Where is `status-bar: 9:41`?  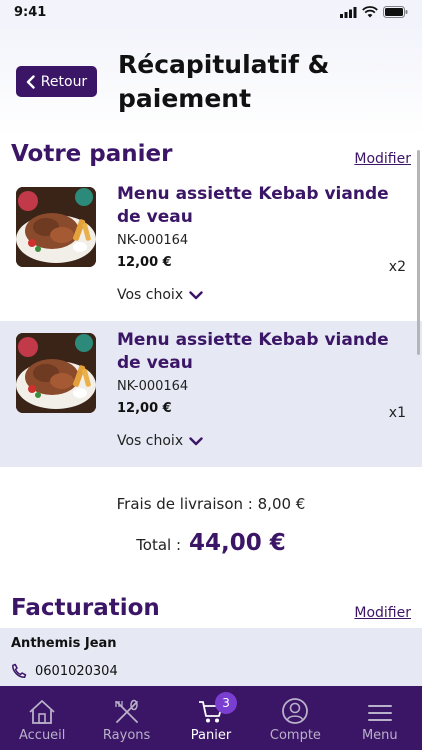
status-bar: 9:41 is located at coordinates (211, 13).